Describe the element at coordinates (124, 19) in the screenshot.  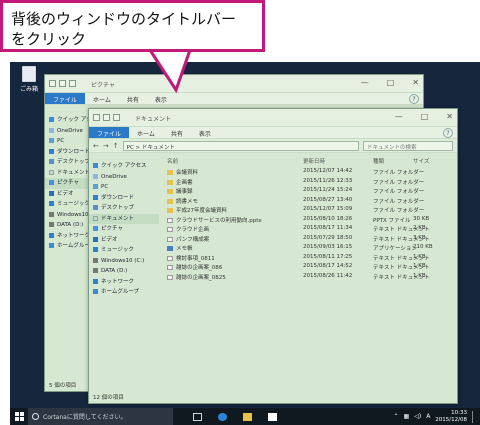
I see `callout-line-1: 背後のウィンドウのタイトルバー` at that location.